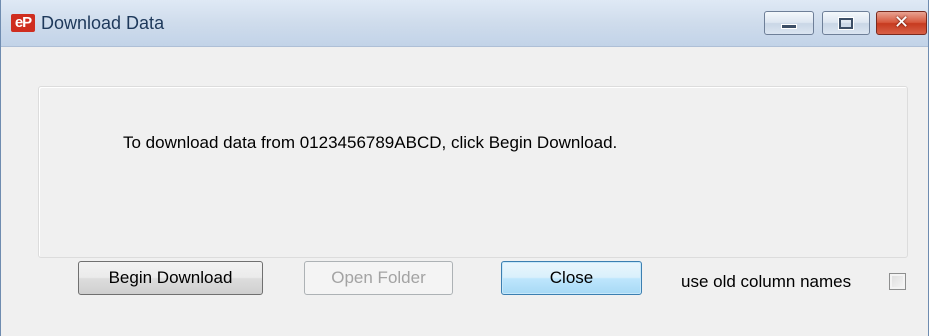  I want to click on window-title: Download Data, so click(103, 23).